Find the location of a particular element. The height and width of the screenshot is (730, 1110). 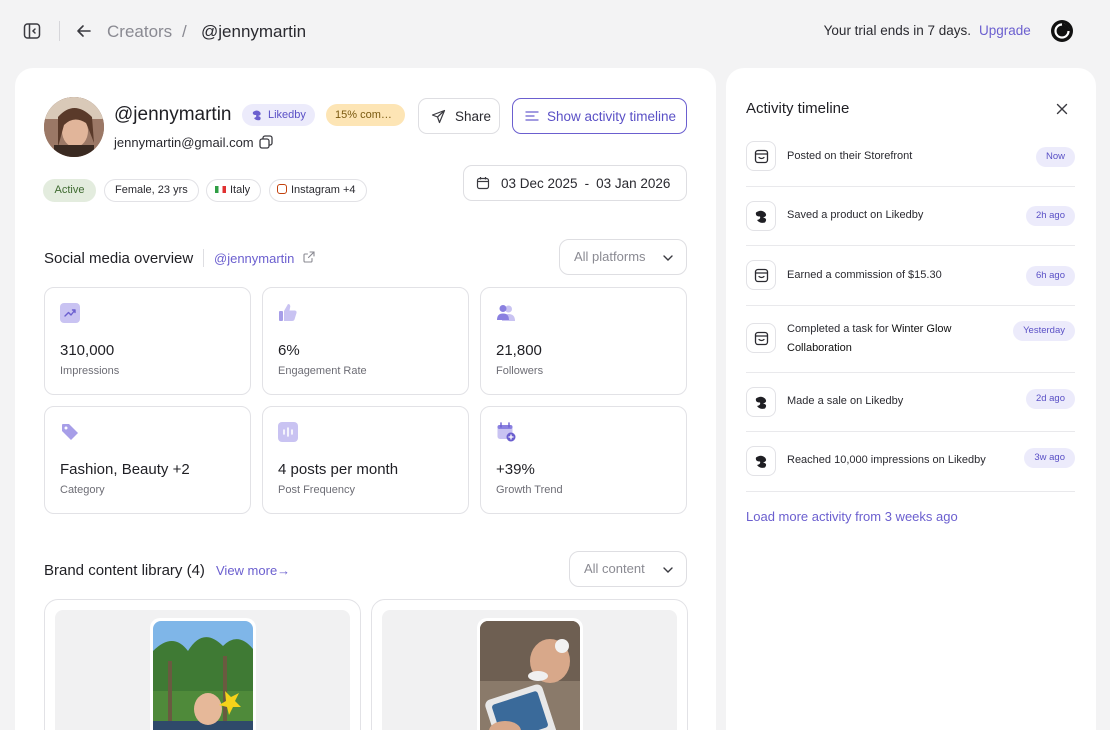

timeline-item-time: Yesterday is located at coordinates (1044, 331).